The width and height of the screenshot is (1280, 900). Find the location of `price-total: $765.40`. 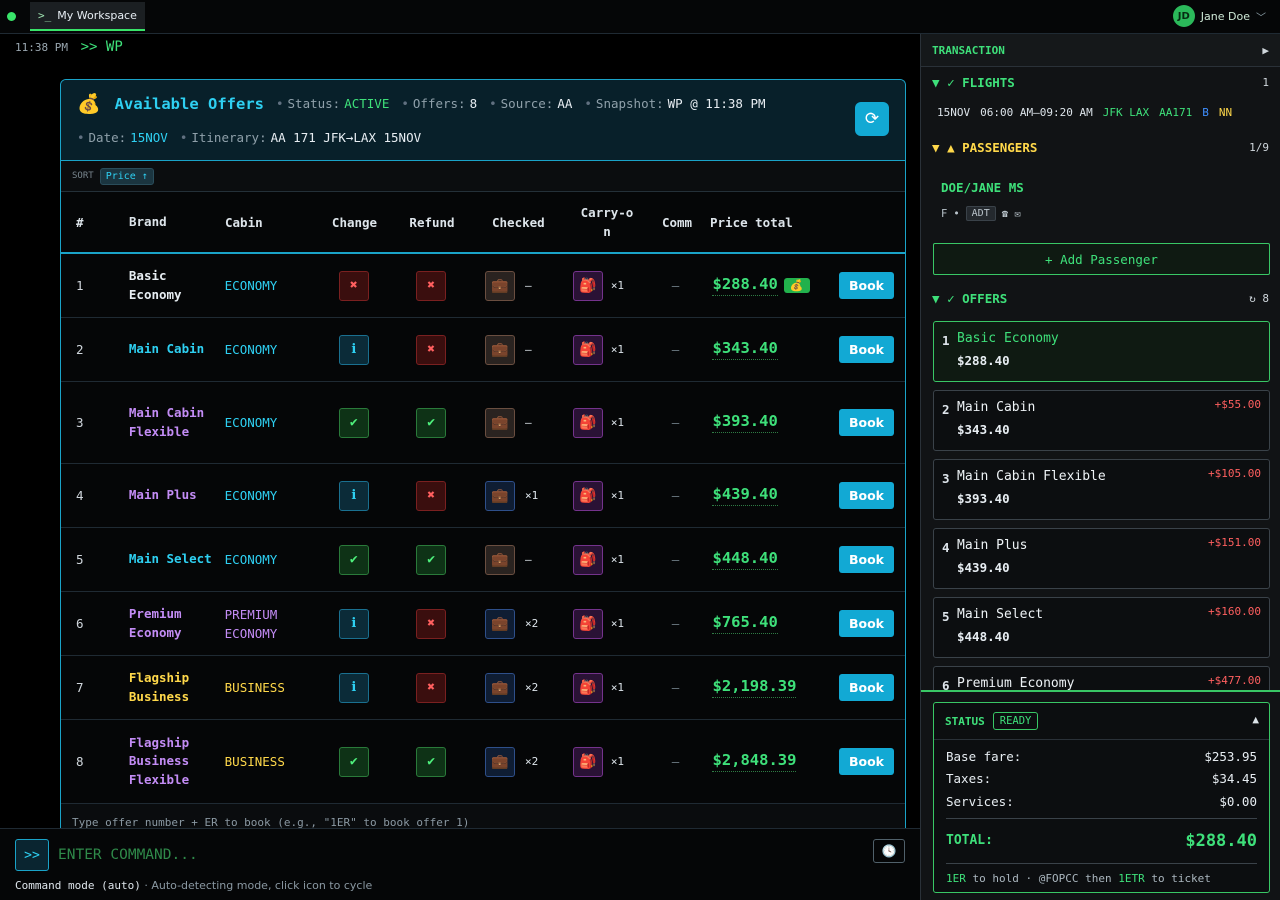

price-total: $765.40 is located at coordinates (745, 623).